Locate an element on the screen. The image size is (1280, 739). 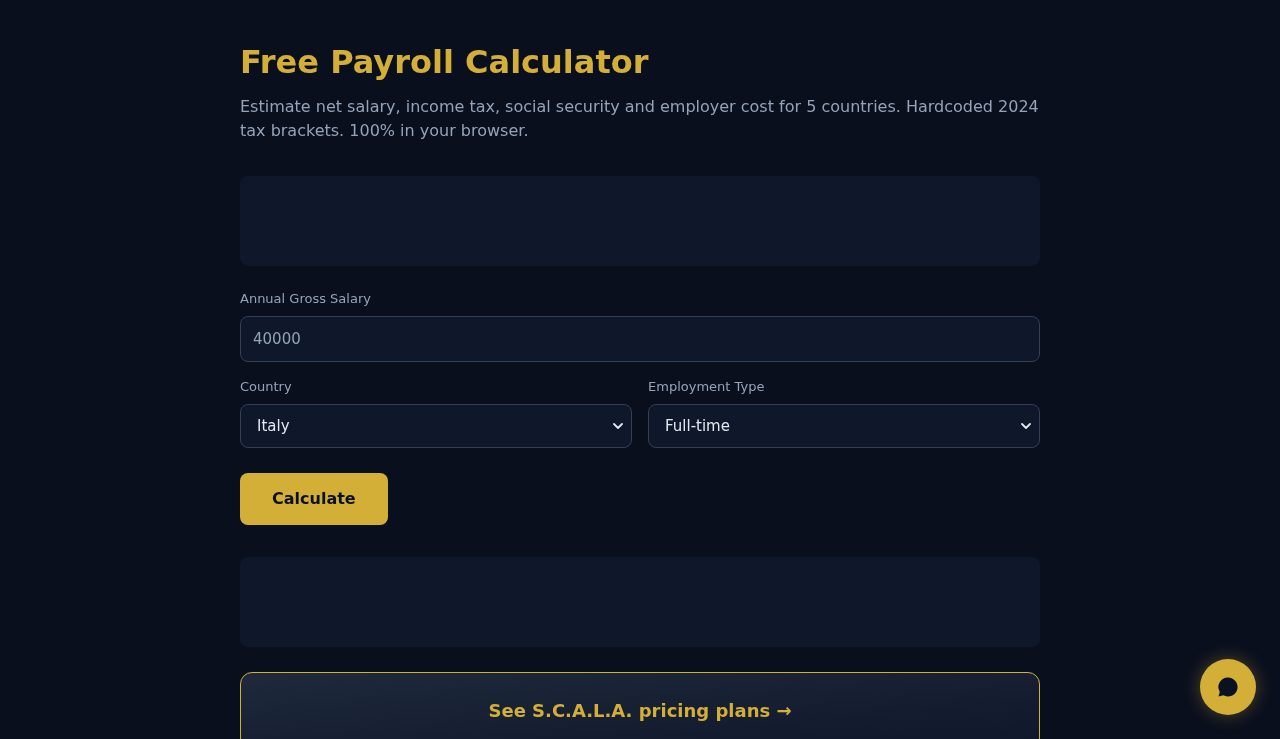
salary-input: 40000 is located at coordinates (640, 339).